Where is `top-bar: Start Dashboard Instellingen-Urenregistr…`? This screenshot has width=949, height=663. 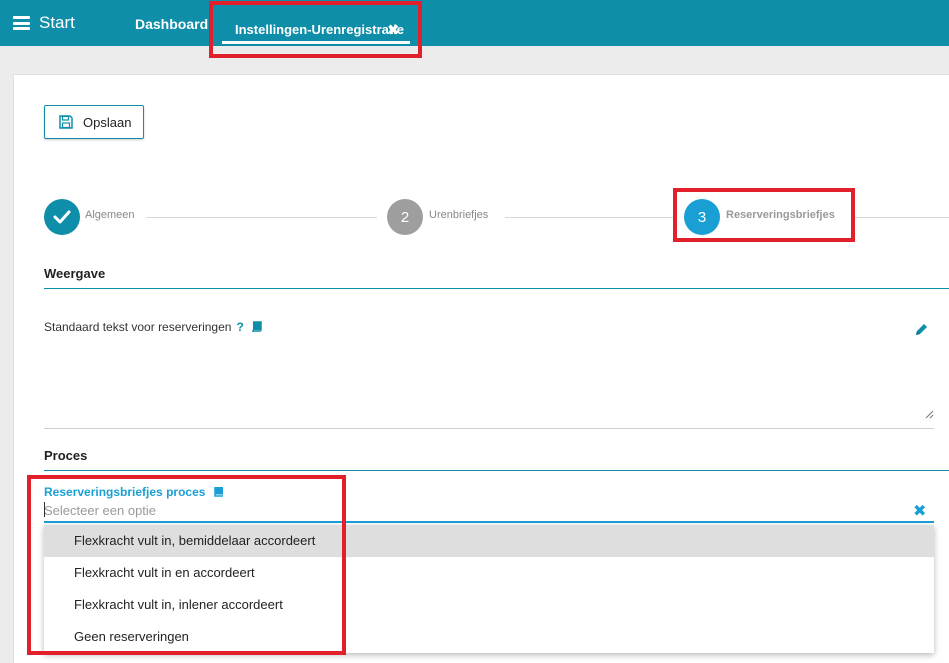 top-bar: Start Dashboard Instellingen-Urenregistr… is located at coordinates (474, 23).